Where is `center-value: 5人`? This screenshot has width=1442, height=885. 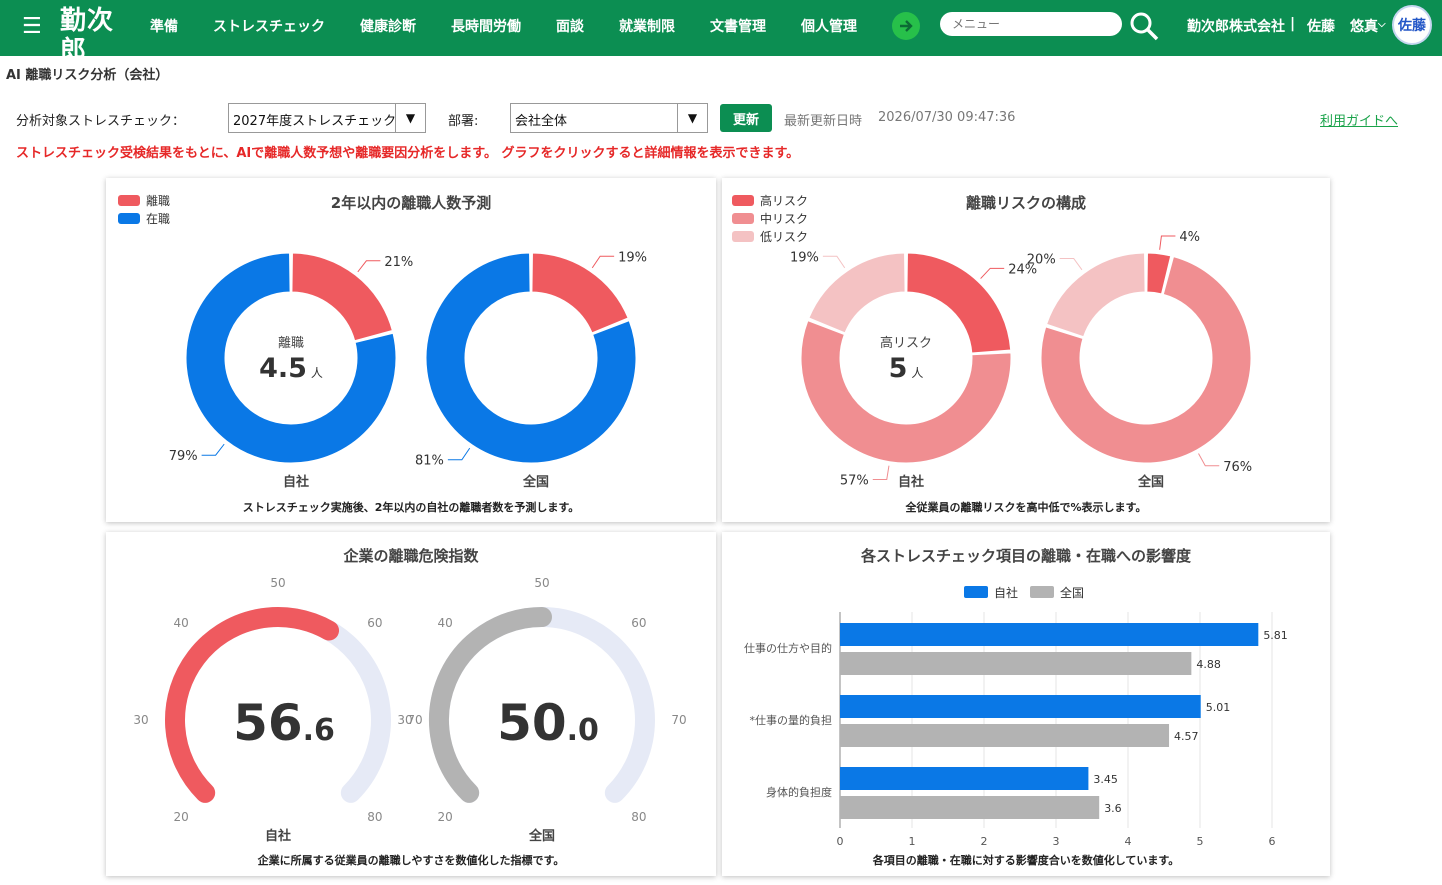
center-value: 5人 is located at coordinates (906, 368).